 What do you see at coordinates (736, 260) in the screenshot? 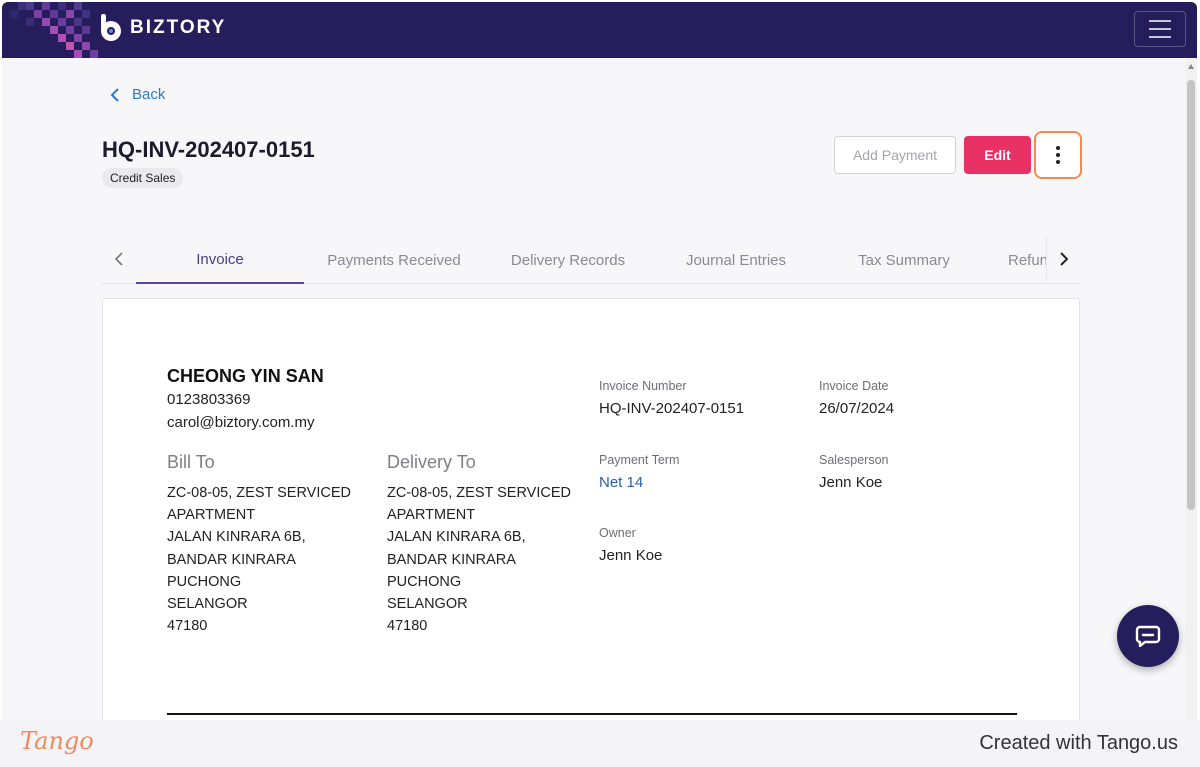
I see `tab-journal-entries: Journal Entries` at bounding box center [736, 260].